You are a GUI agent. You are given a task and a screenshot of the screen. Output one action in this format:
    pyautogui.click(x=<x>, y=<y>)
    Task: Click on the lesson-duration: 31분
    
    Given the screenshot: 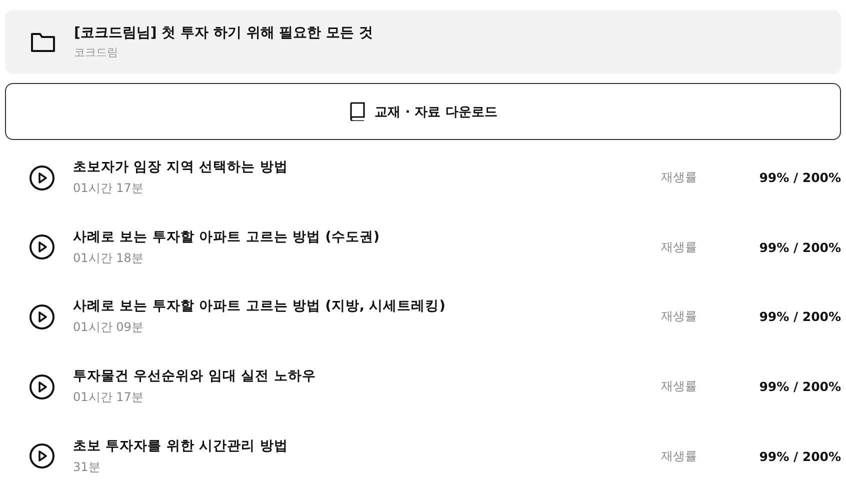 What is the action you would take?
    pyautogui.click(x=87, y=467)
    